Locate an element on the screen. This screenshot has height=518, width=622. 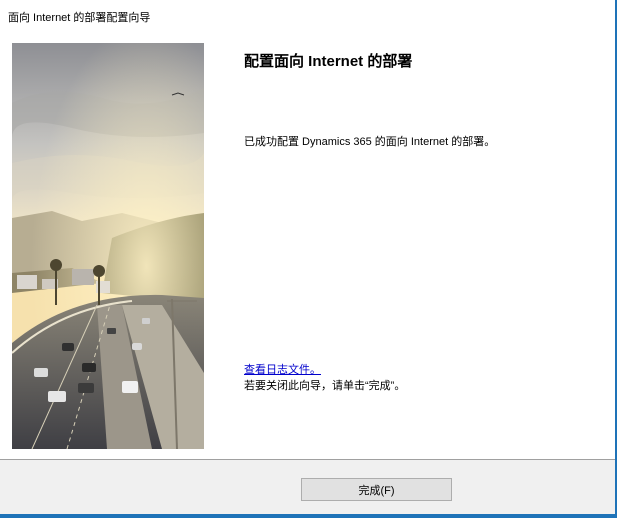
title-bar: 面向 Internet 的部署配置向导 is located at coordinates (307, 15).